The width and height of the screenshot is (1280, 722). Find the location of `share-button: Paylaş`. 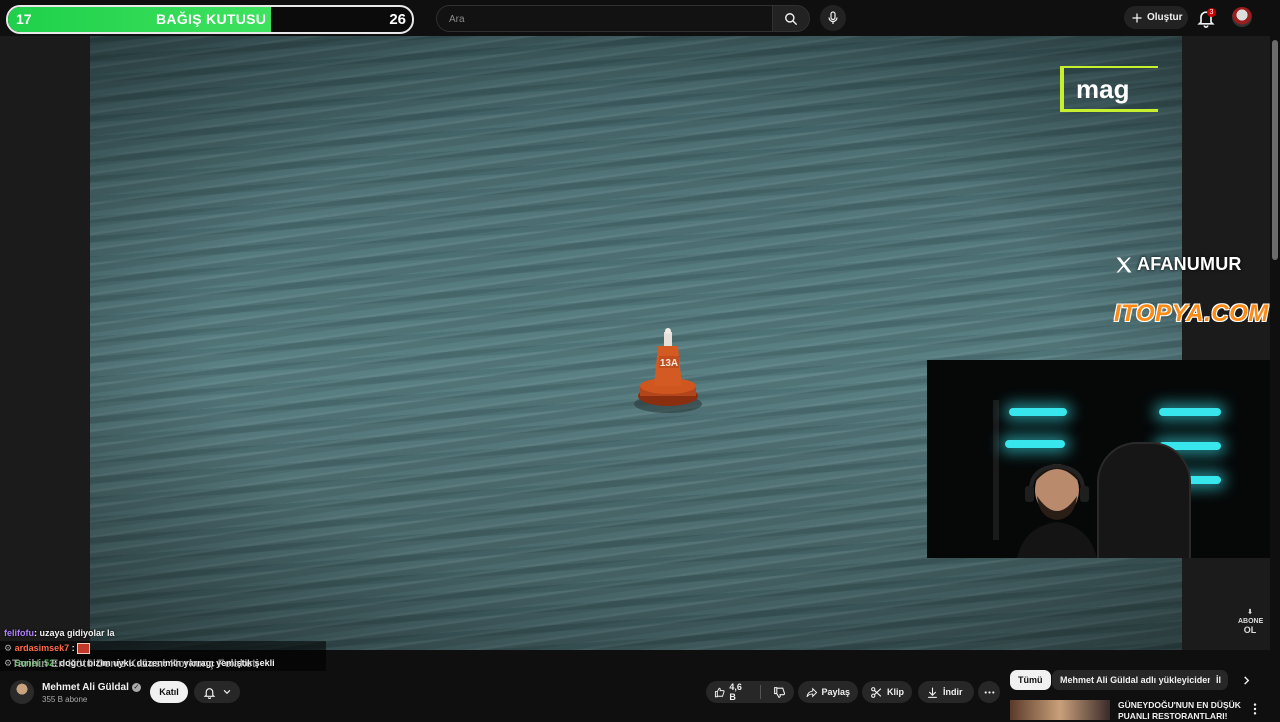

share-button: Paylaş is located at coordinates (828, 692).